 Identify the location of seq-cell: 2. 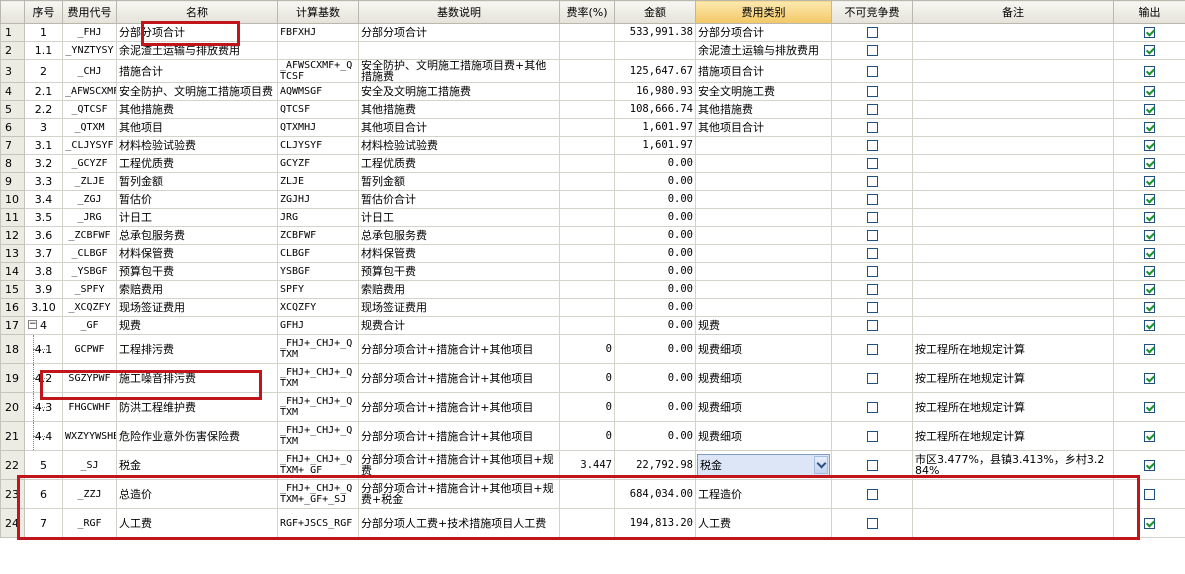
(43, 71).